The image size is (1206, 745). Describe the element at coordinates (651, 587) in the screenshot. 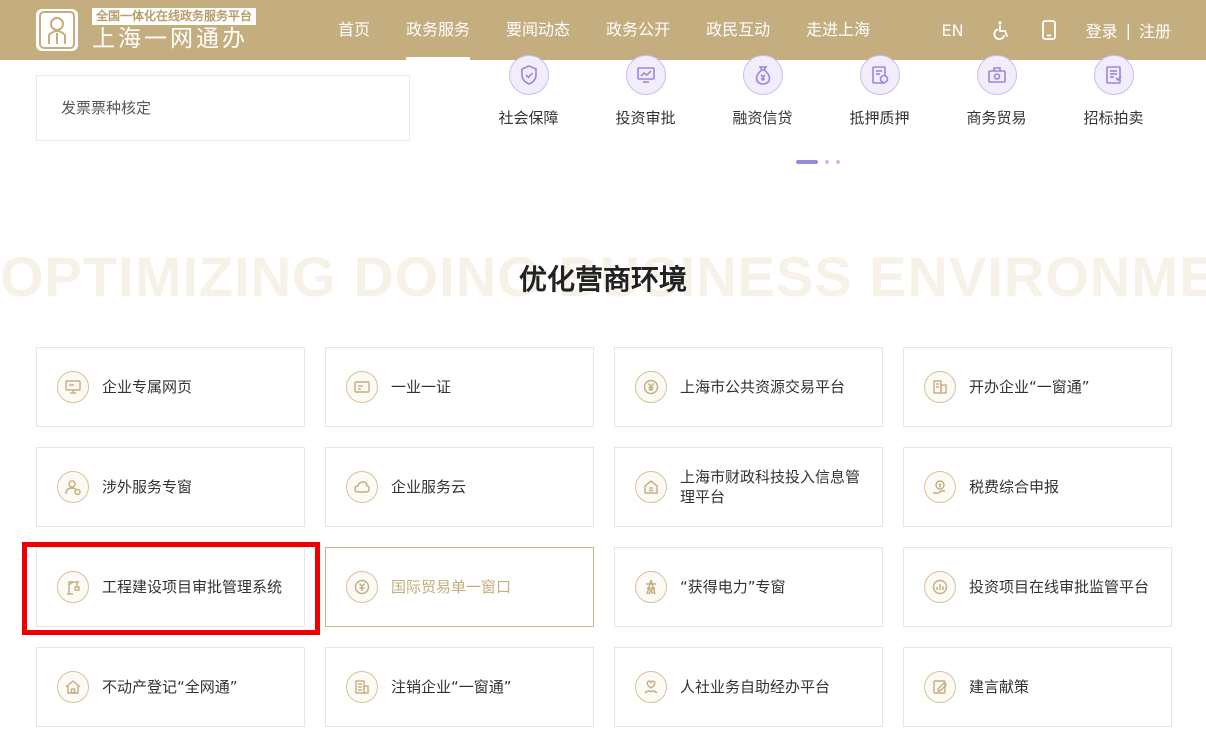

I see `power-tower-icon` at that location.